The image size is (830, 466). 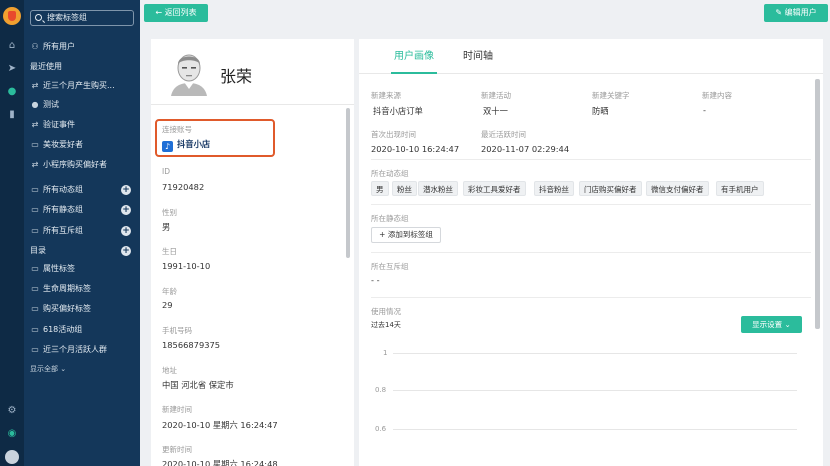 What do you see at coordinates (494, 188) in the screenshot?
I see `dynamic-tag: 彩妆工具爱好者` at bounding box center [494, 188].